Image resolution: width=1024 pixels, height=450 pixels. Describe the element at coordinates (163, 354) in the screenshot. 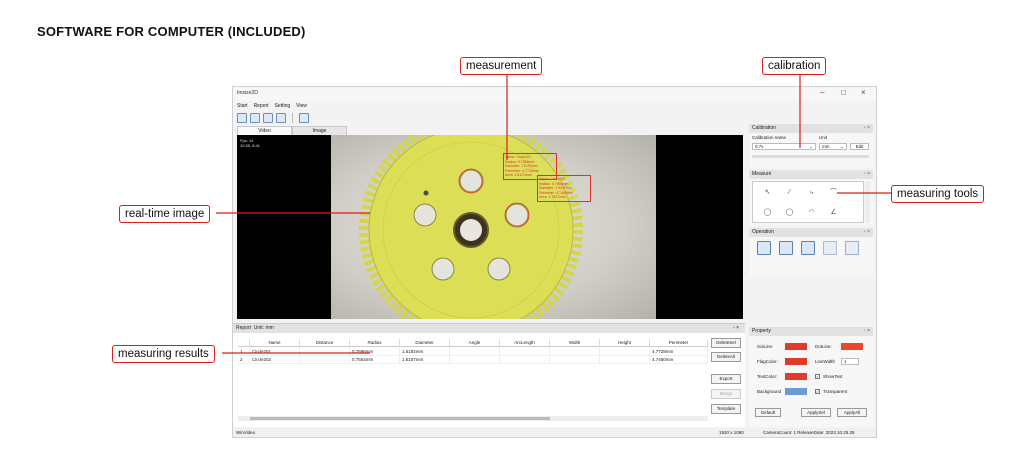

I see `callout-measuring-results: measuring results` at that location.